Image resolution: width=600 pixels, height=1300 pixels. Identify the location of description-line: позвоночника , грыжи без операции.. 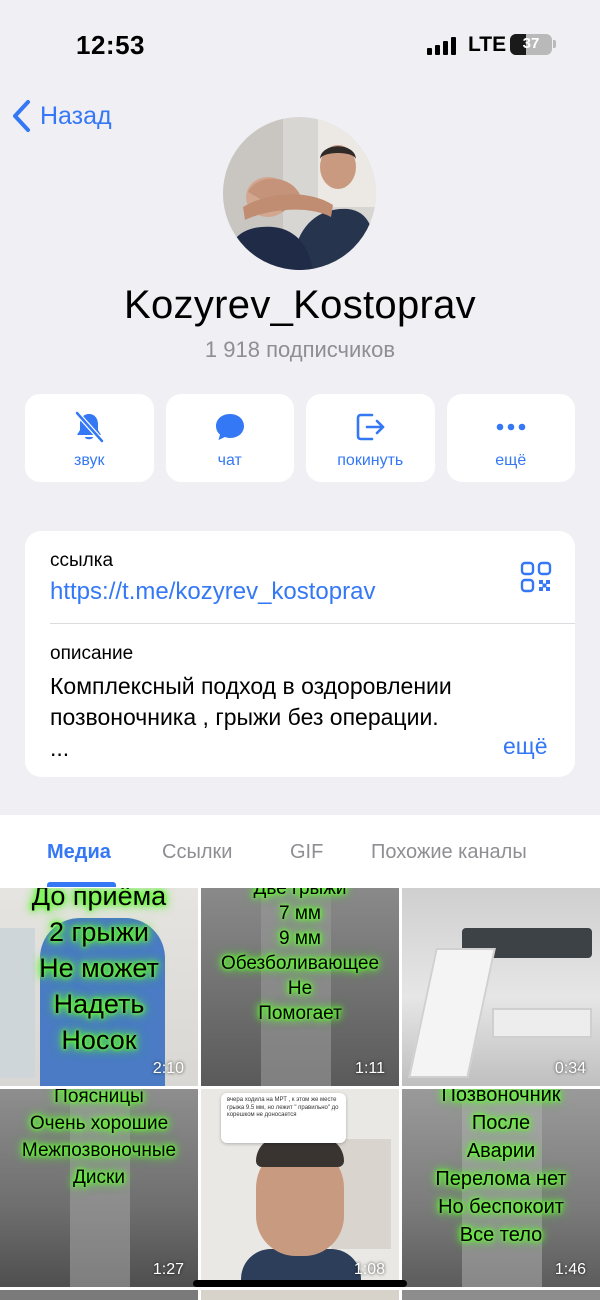
(244, 717).